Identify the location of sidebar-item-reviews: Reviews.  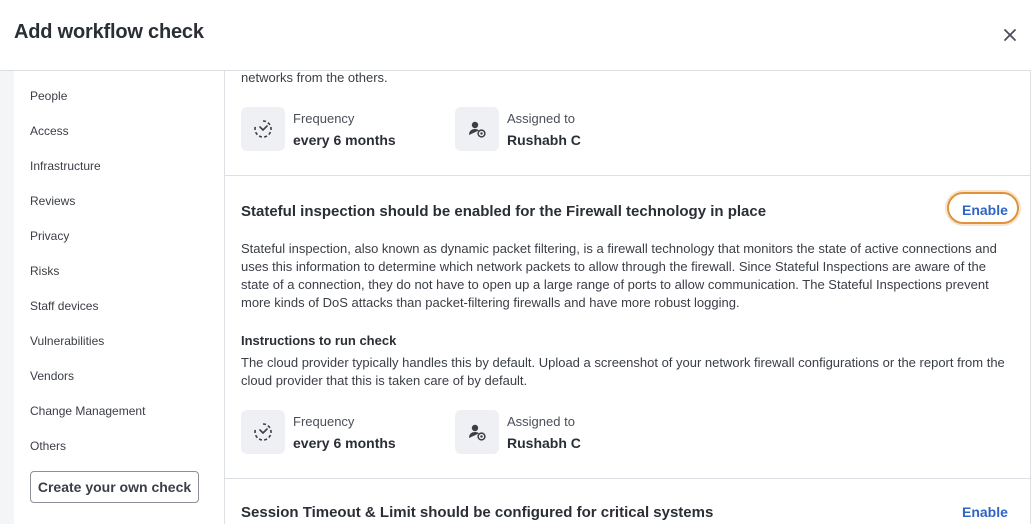
(52, 201).